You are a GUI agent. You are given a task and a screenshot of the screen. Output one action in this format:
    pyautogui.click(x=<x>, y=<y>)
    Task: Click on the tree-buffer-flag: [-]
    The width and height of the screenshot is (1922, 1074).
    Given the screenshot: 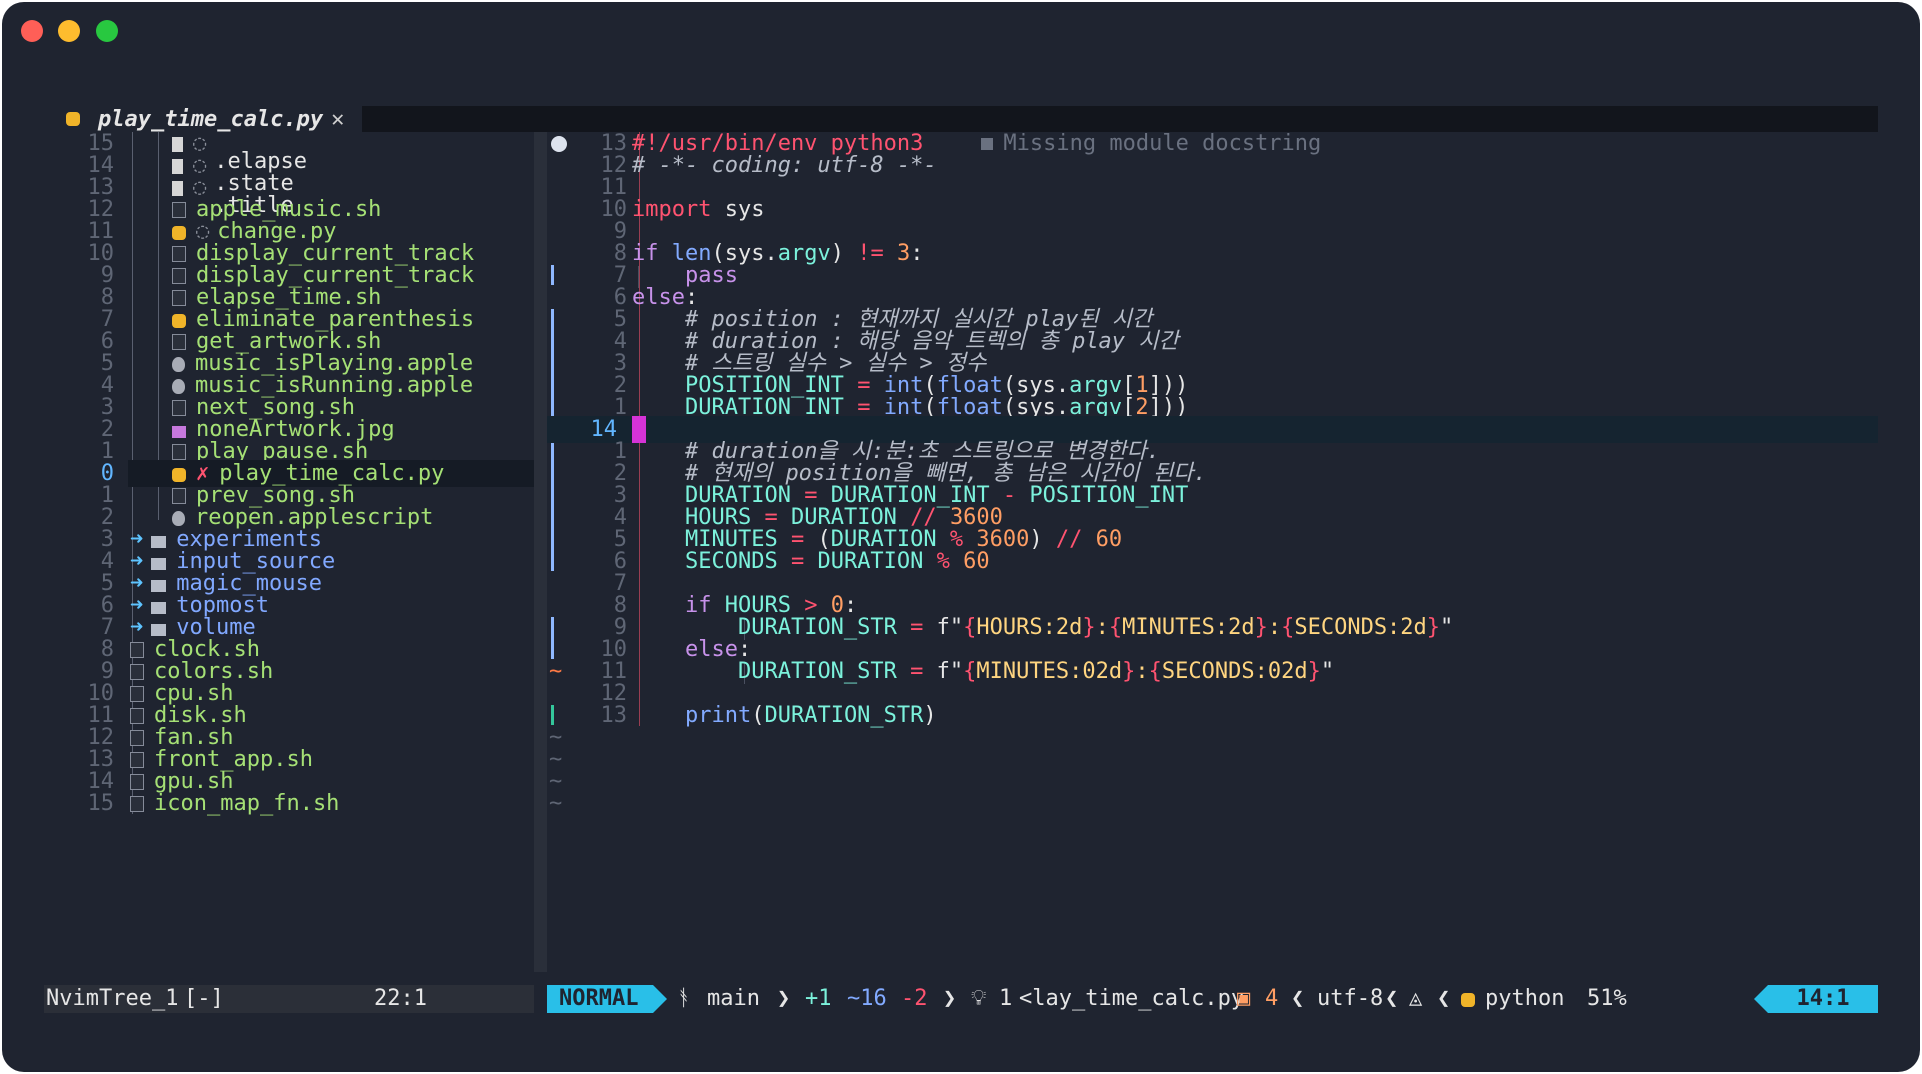 What is the action you would take?
    pyautogui.click(x=204, y=998)
    